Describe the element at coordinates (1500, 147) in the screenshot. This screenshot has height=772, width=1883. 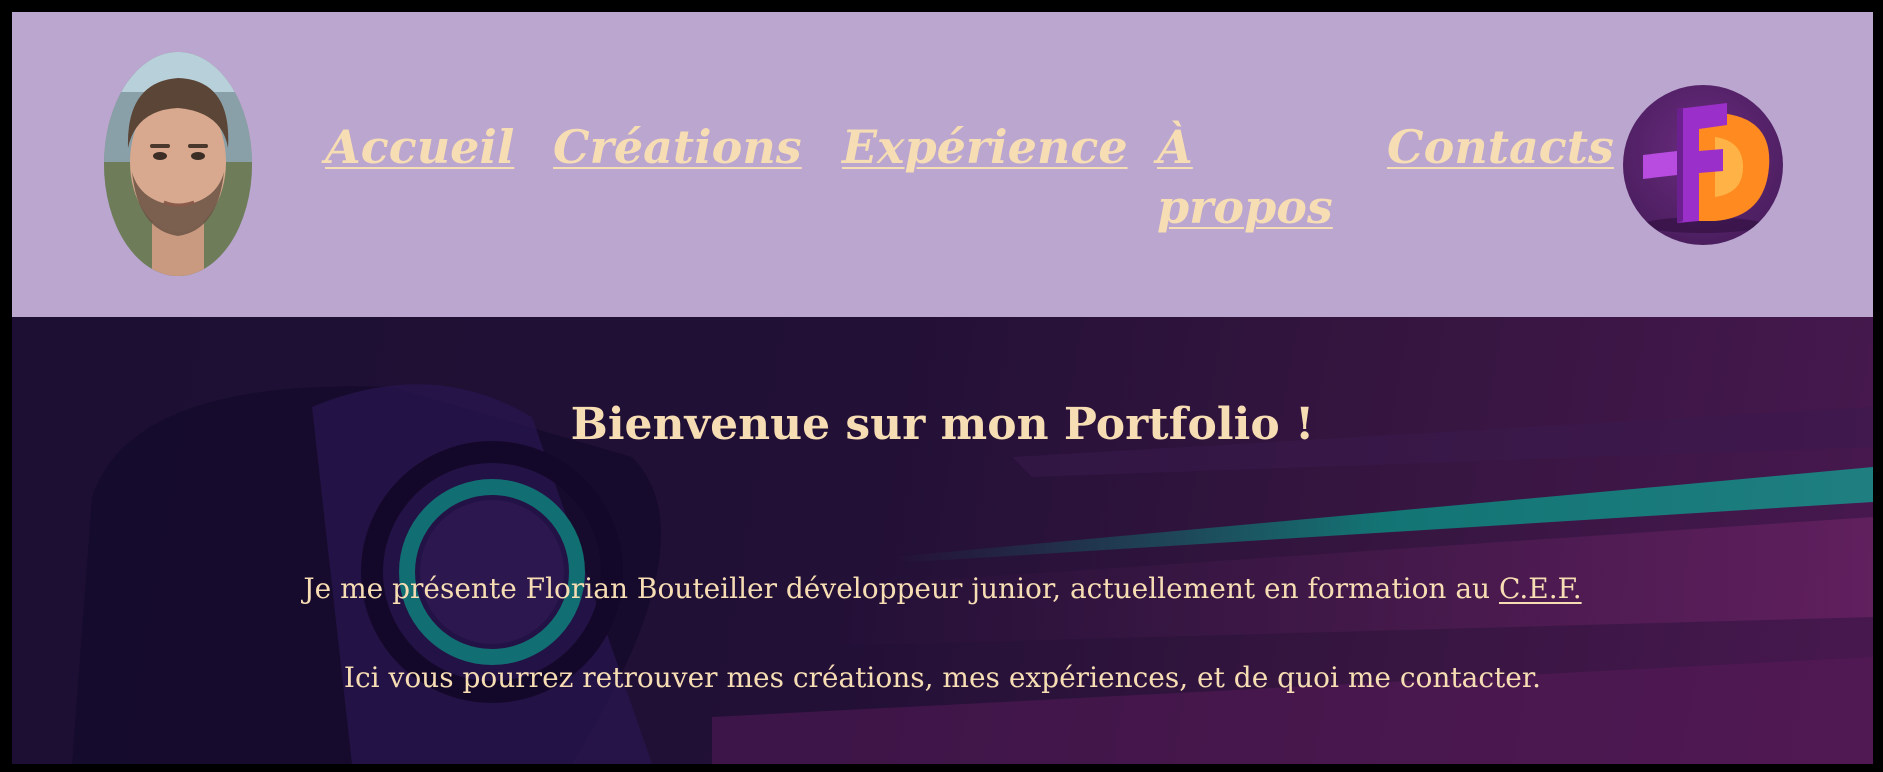
I see `nav-link-contacts: Contacts` at that location.